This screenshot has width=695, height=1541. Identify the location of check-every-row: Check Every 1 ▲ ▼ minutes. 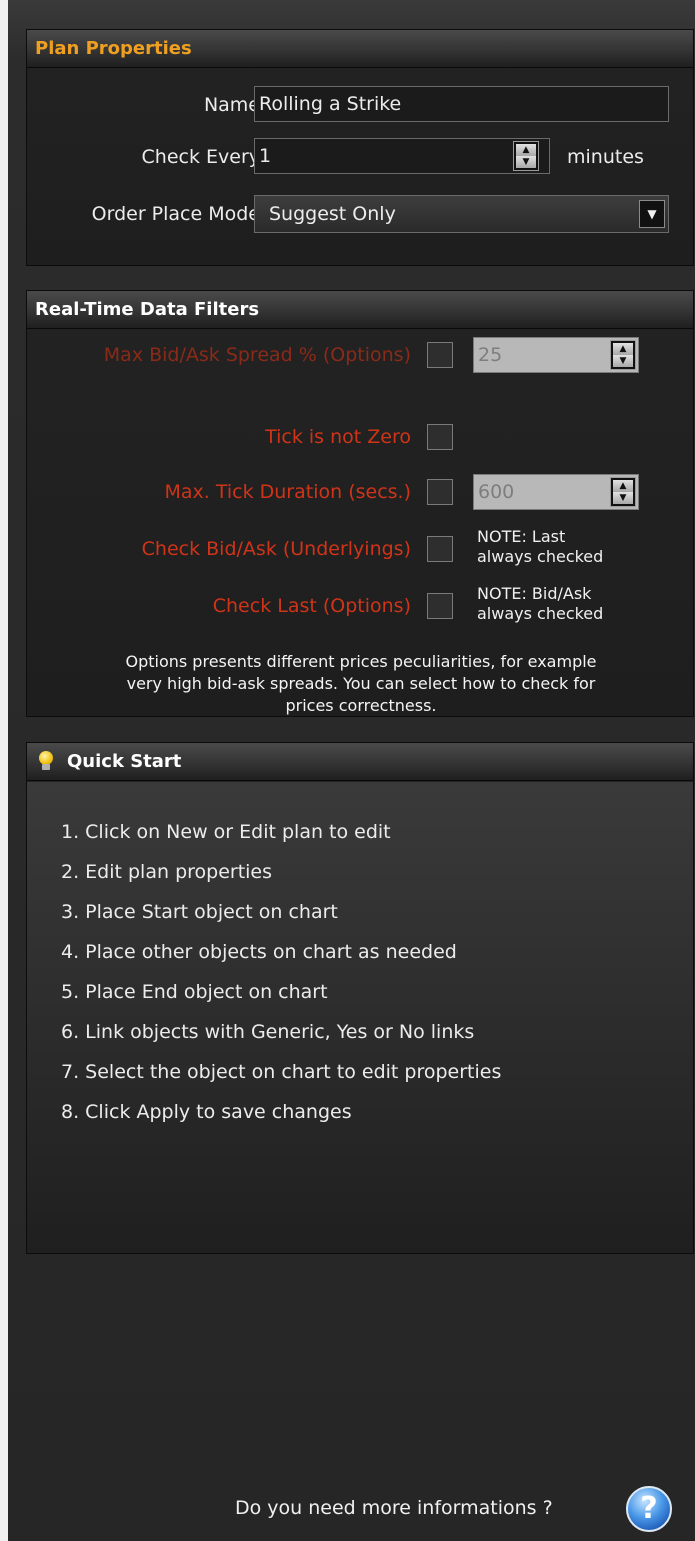
(361, 157).